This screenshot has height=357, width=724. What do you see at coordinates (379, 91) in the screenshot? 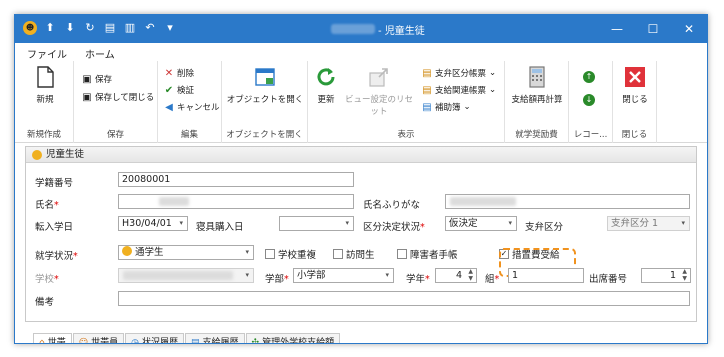
I see `reset-view-button: ビュー設定のリセット` at bounding box center [379, 91].